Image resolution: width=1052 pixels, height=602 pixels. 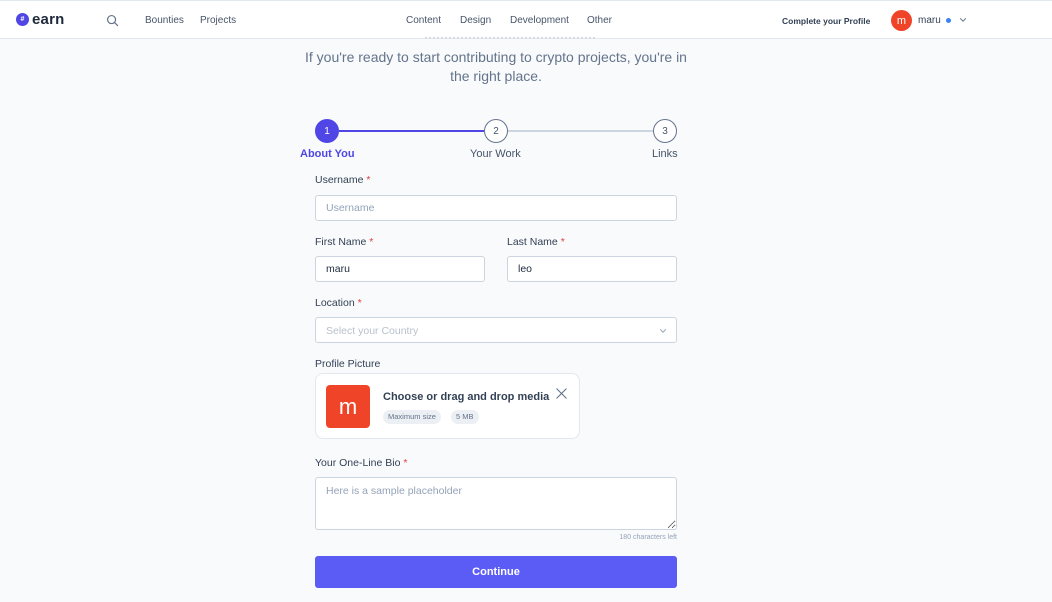 What do you see at coordinates (327, 154) in the screenshot?
I see `step-1-label: About You` at bounding box center [327, 154].